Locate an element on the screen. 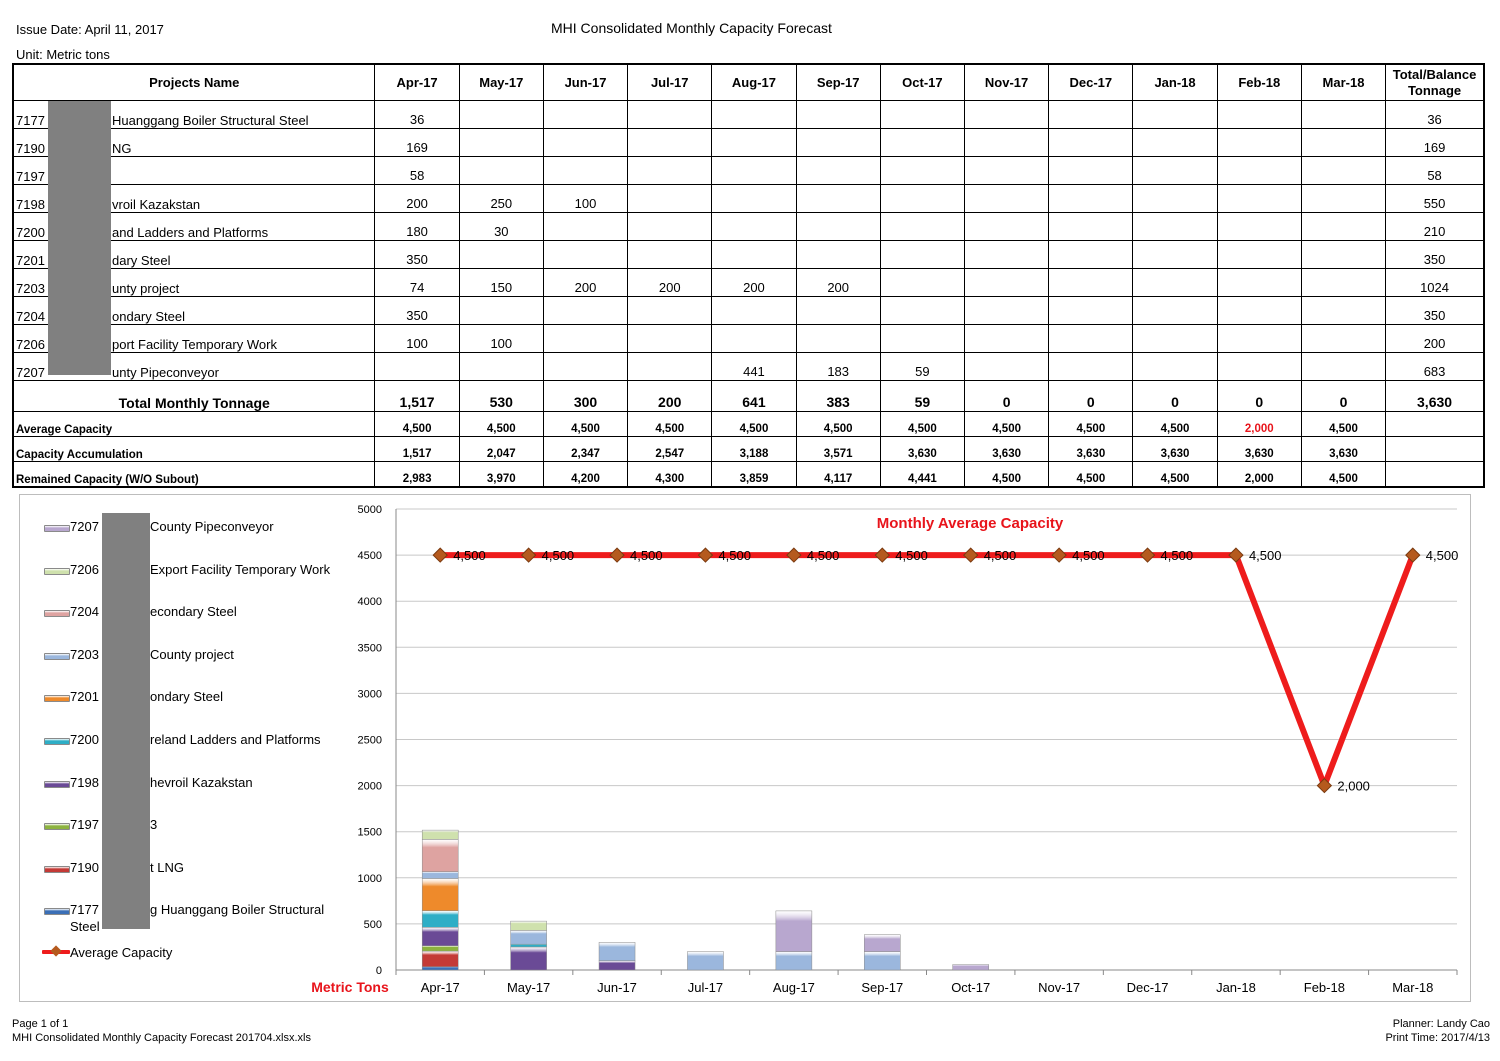 The height and width of the screenshot is (1061, 1500). total-monthly-row-value: 0 is located at coordinates (1091, 396).